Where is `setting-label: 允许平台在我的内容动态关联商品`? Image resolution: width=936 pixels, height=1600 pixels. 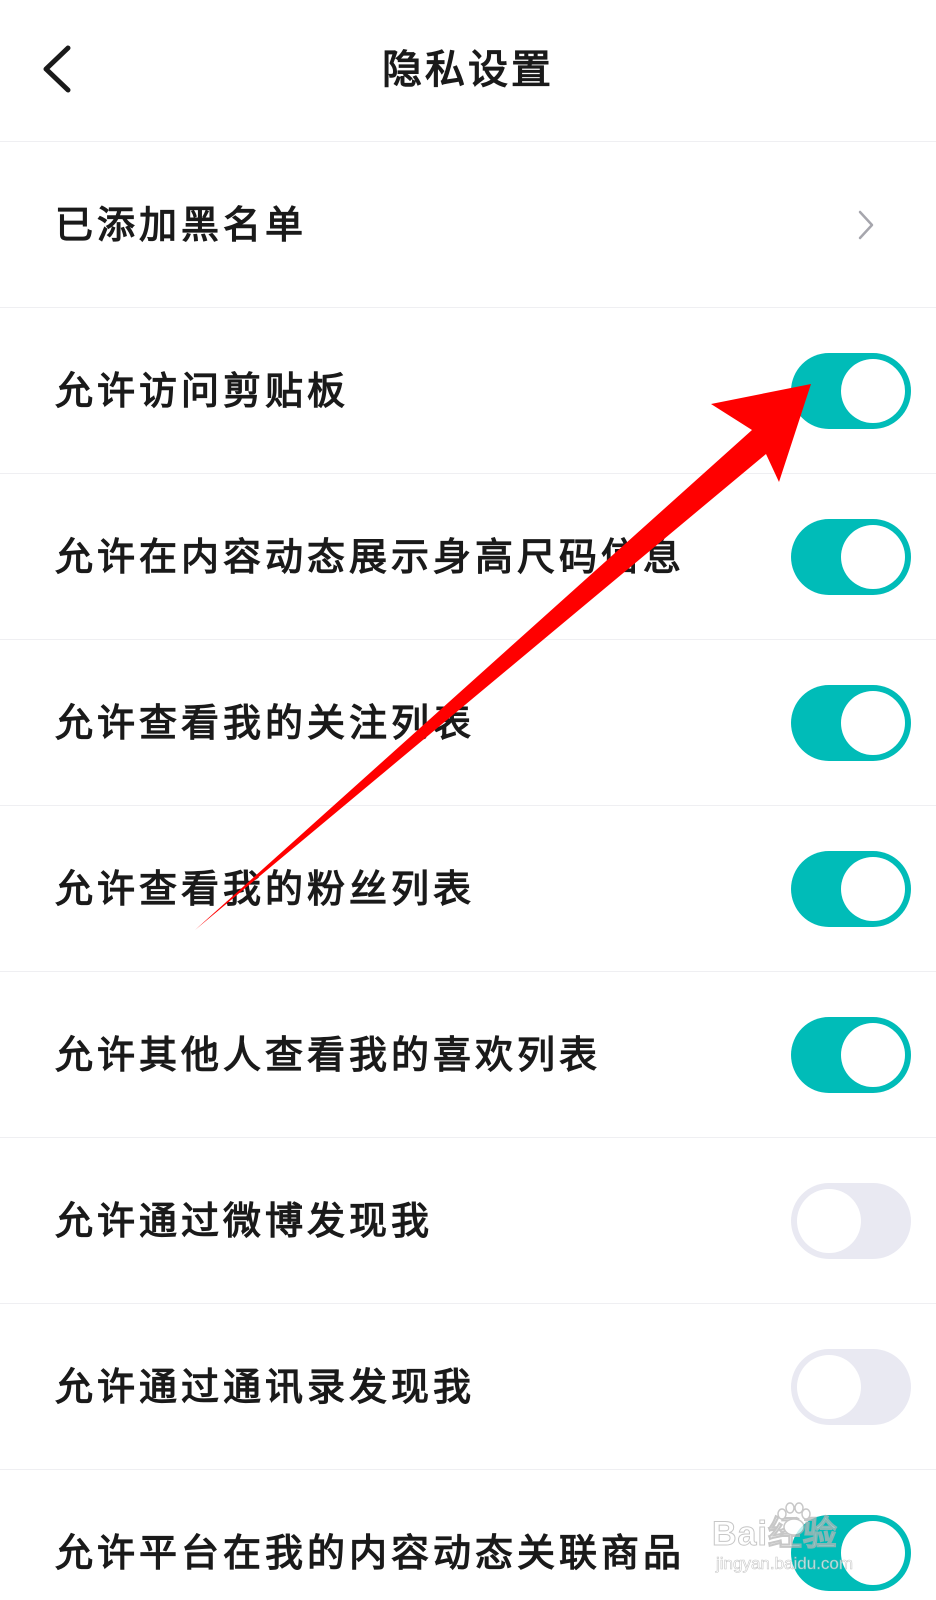
setting-label: 允许平台在我的内容动态关联商品 is located at coordinates (370, 1552).